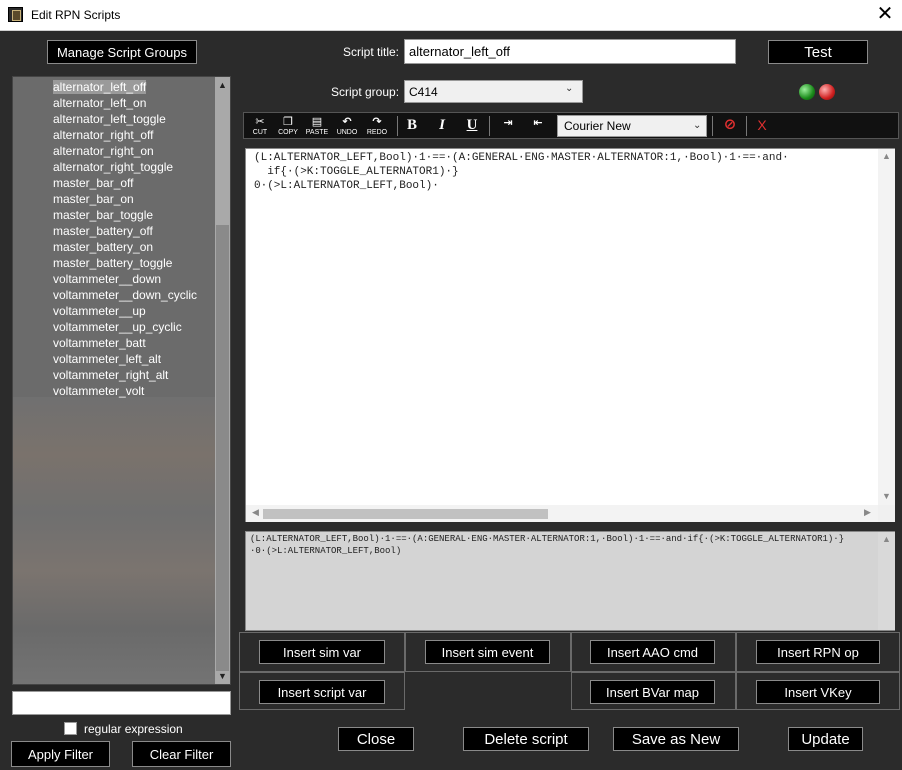 Image resolution: width=902 pixels, height=770 pixels. I want to click on font-select: Courier New, so click(632, 126).